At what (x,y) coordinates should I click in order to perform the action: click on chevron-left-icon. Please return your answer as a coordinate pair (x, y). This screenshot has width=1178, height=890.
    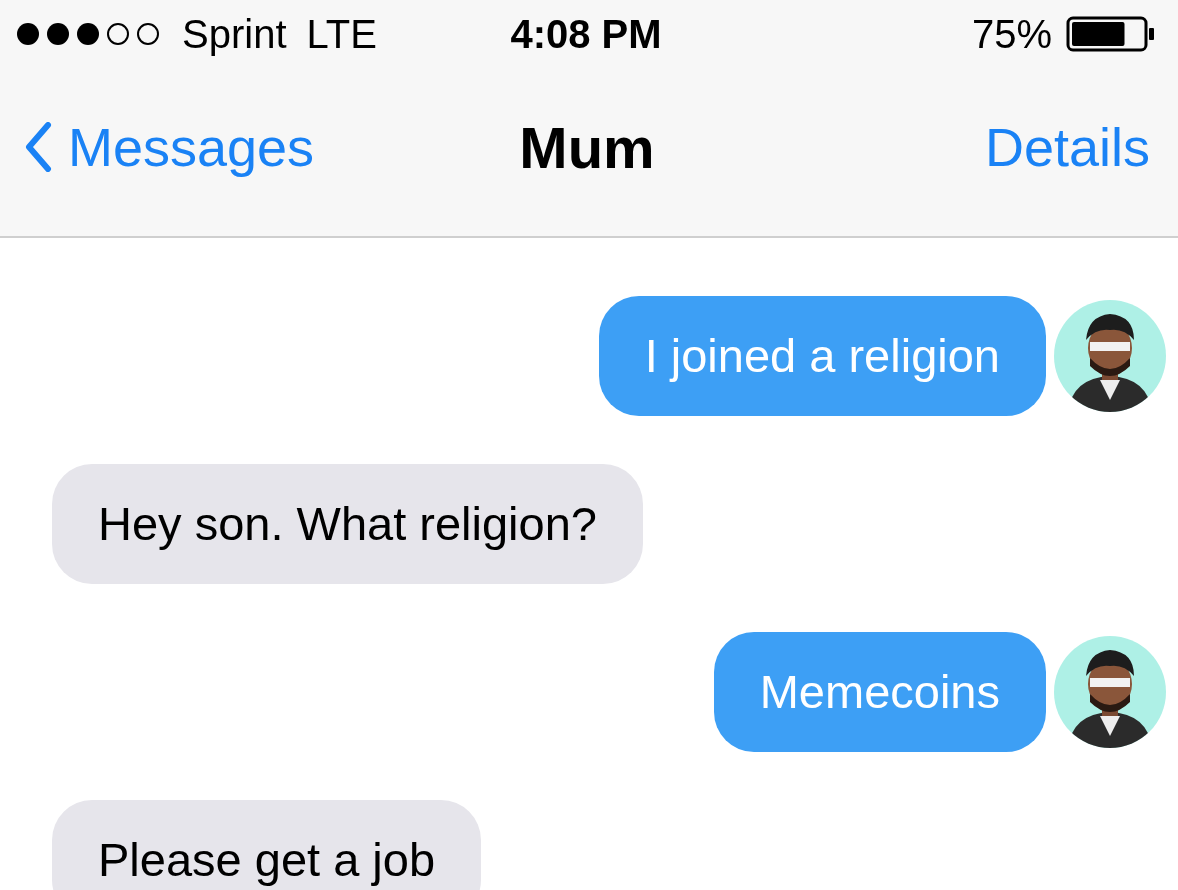
    Looking at the image, I should click on (38, 147).